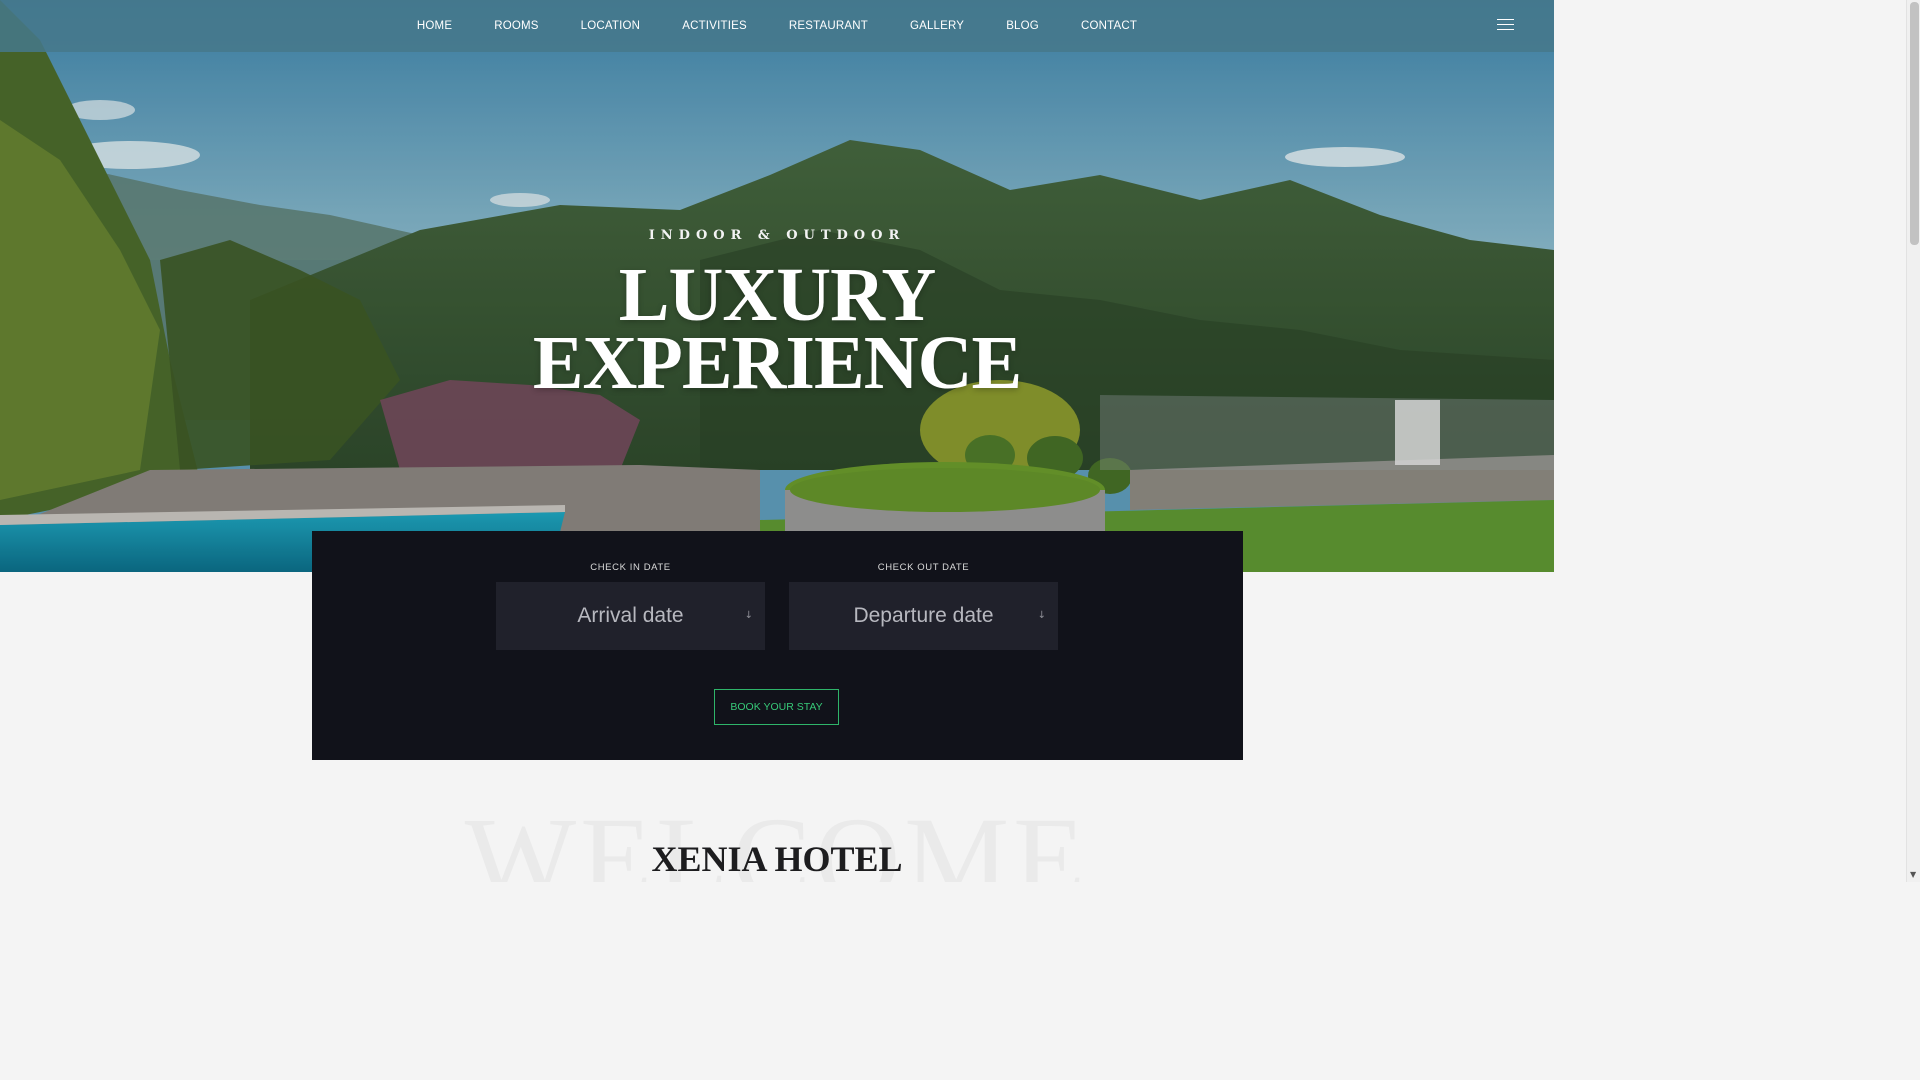 This screenshot has height=1080, width=1920. Describe the element at coordinates (1913, 441) in the screenshot. I see `page-scrollbar: ▼` at that location.